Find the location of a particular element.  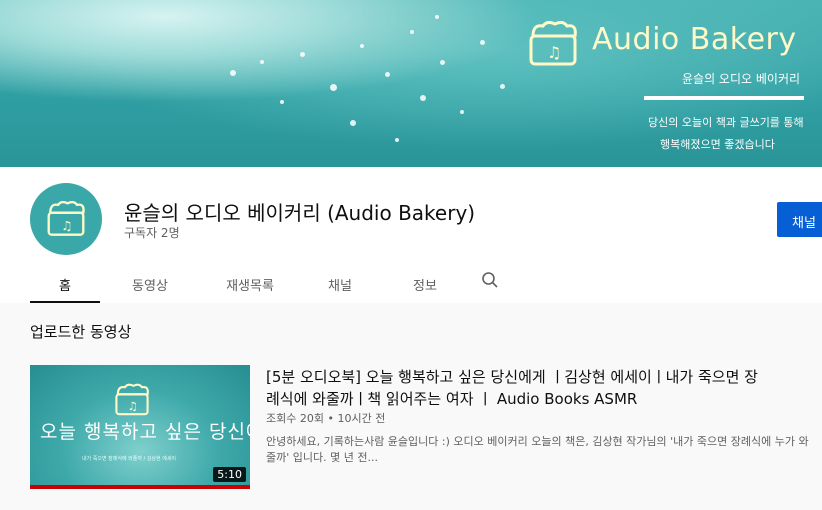

subscriber-count: 구독자 2명 is located at coordinates (152, 233).